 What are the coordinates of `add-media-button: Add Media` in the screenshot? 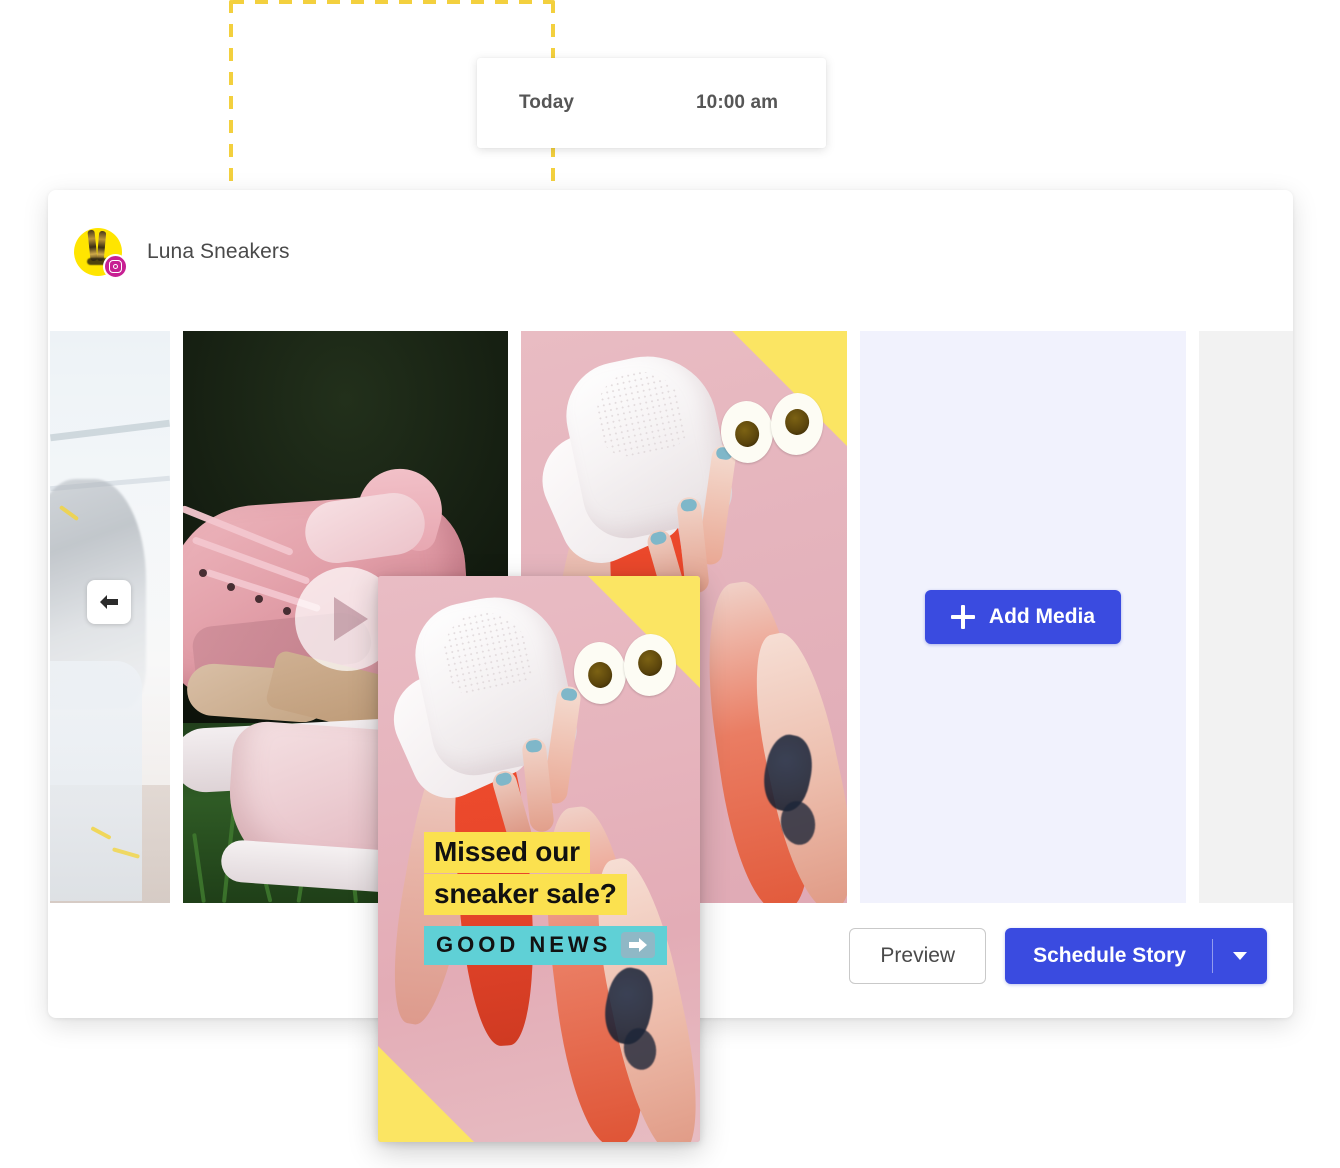 It's located at (1023, 617).